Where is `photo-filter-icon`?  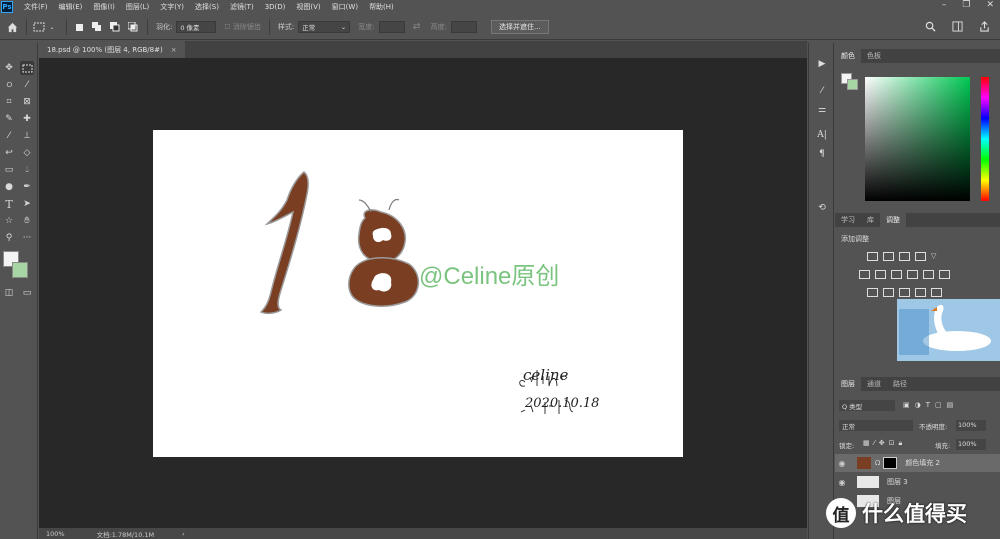 photo-filter-icon is located at coordinates (912, 274).